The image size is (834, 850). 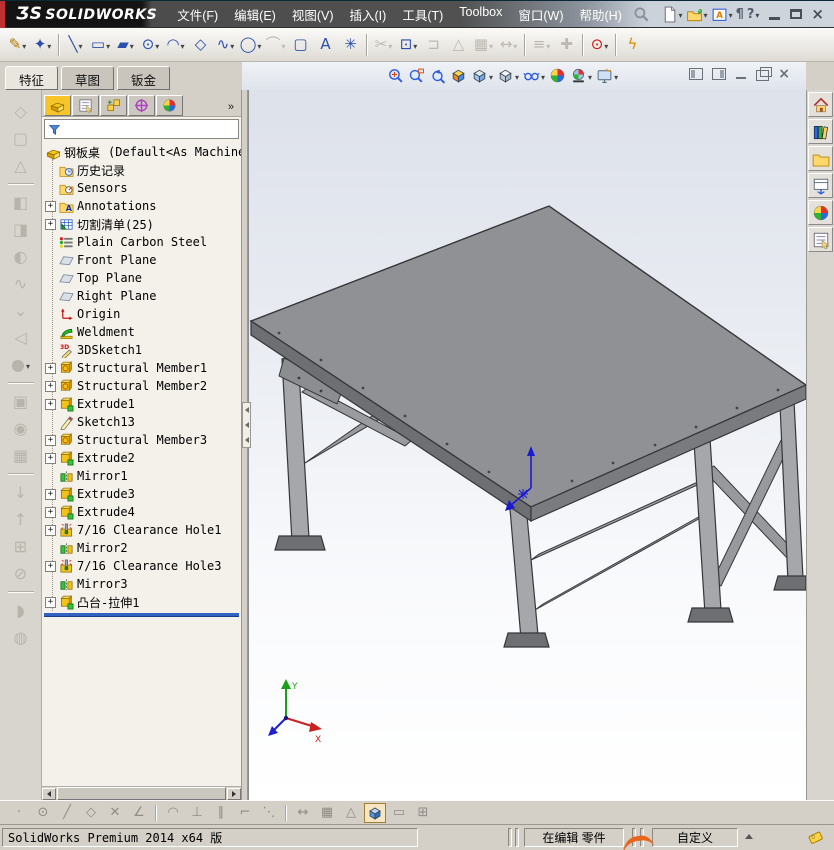 What do you see at coordinates (255, 14) in the screenshot?
I see `menu-编辑: 编辑(E)` at bounding box center [255, 14].